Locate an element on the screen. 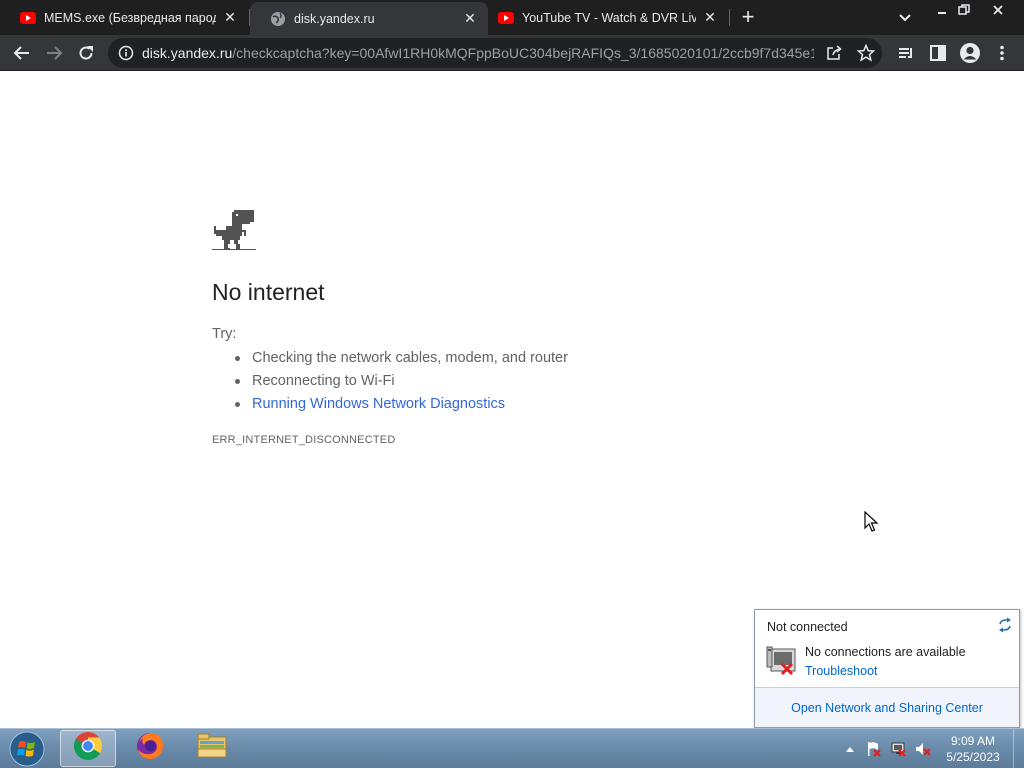  tab-youtube-tv: YouTube TV - Watch & DVR Live ✕ is located at coordinates (603, 17).